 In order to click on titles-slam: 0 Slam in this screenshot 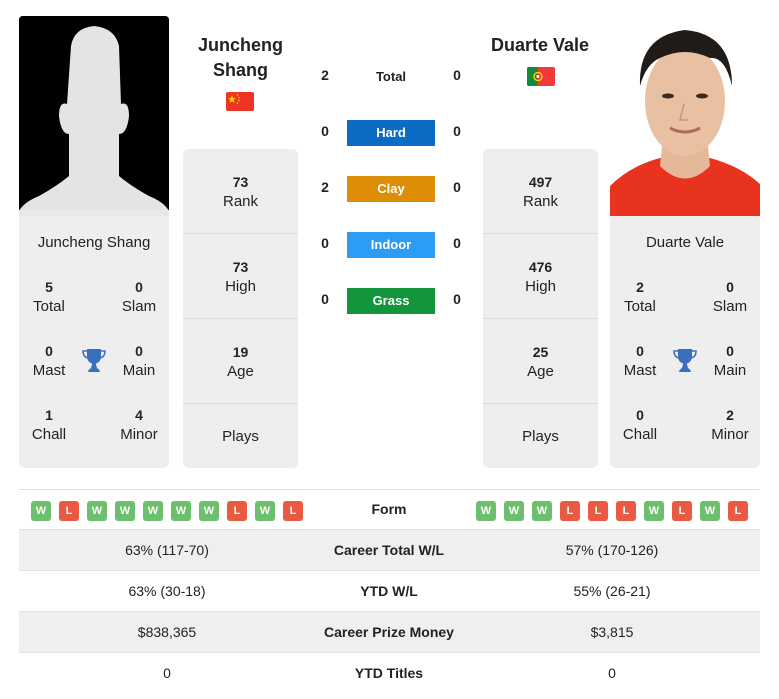, I will do `click(730, 297)`.